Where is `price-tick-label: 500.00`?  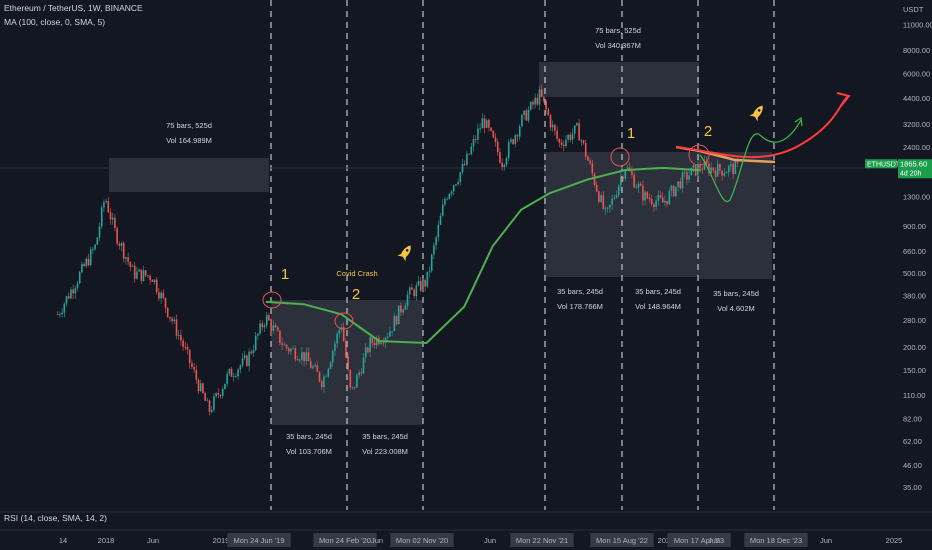
price-tick-label: 500.00 is located at coordinates (914, 273).